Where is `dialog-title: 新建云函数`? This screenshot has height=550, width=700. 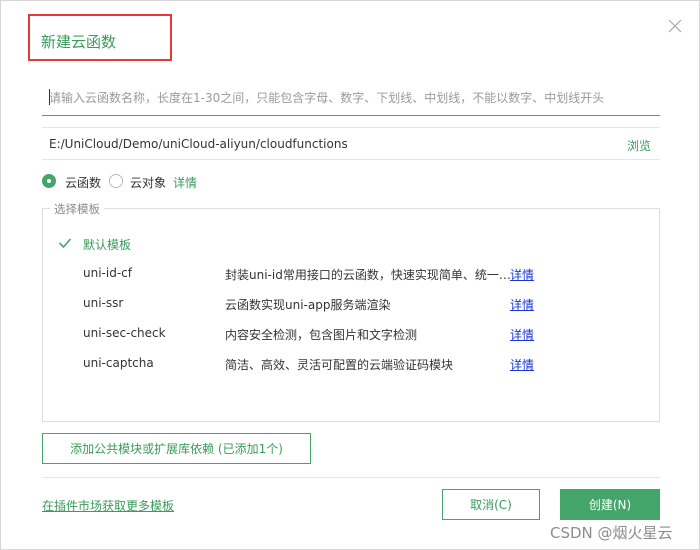 dialog-title: 新建云函数 is located at coordinates (79, 42).